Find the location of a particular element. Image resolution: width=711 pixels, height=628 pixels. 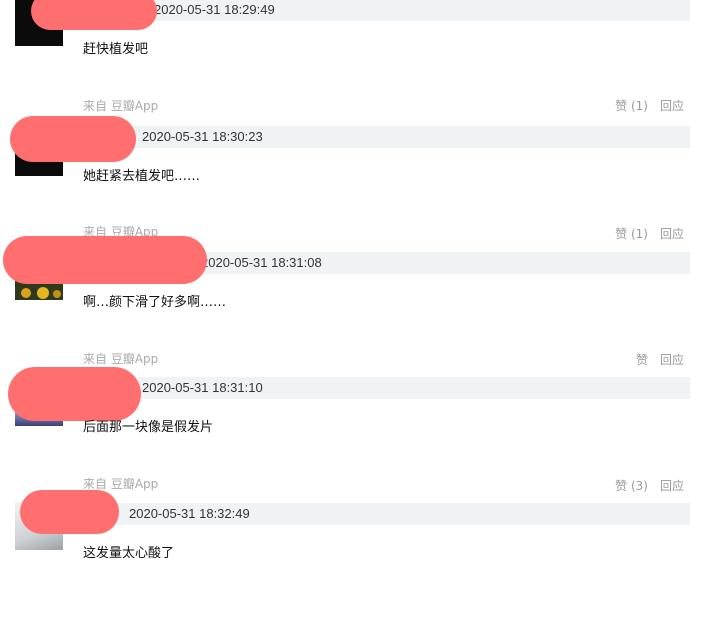

comment-meta-bar: 2020-05-31 18:32:49 is located at coordinates (386, 514).